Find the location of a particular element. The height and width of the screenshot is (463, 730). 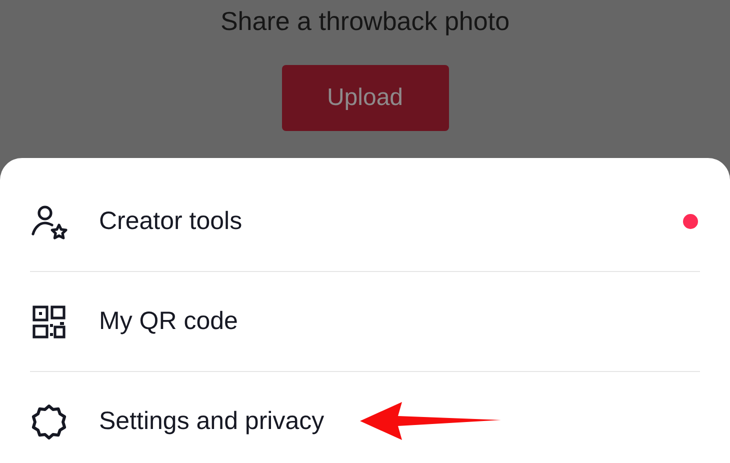

menu-item-label: Creator tools is located at coordinates (170, 221).